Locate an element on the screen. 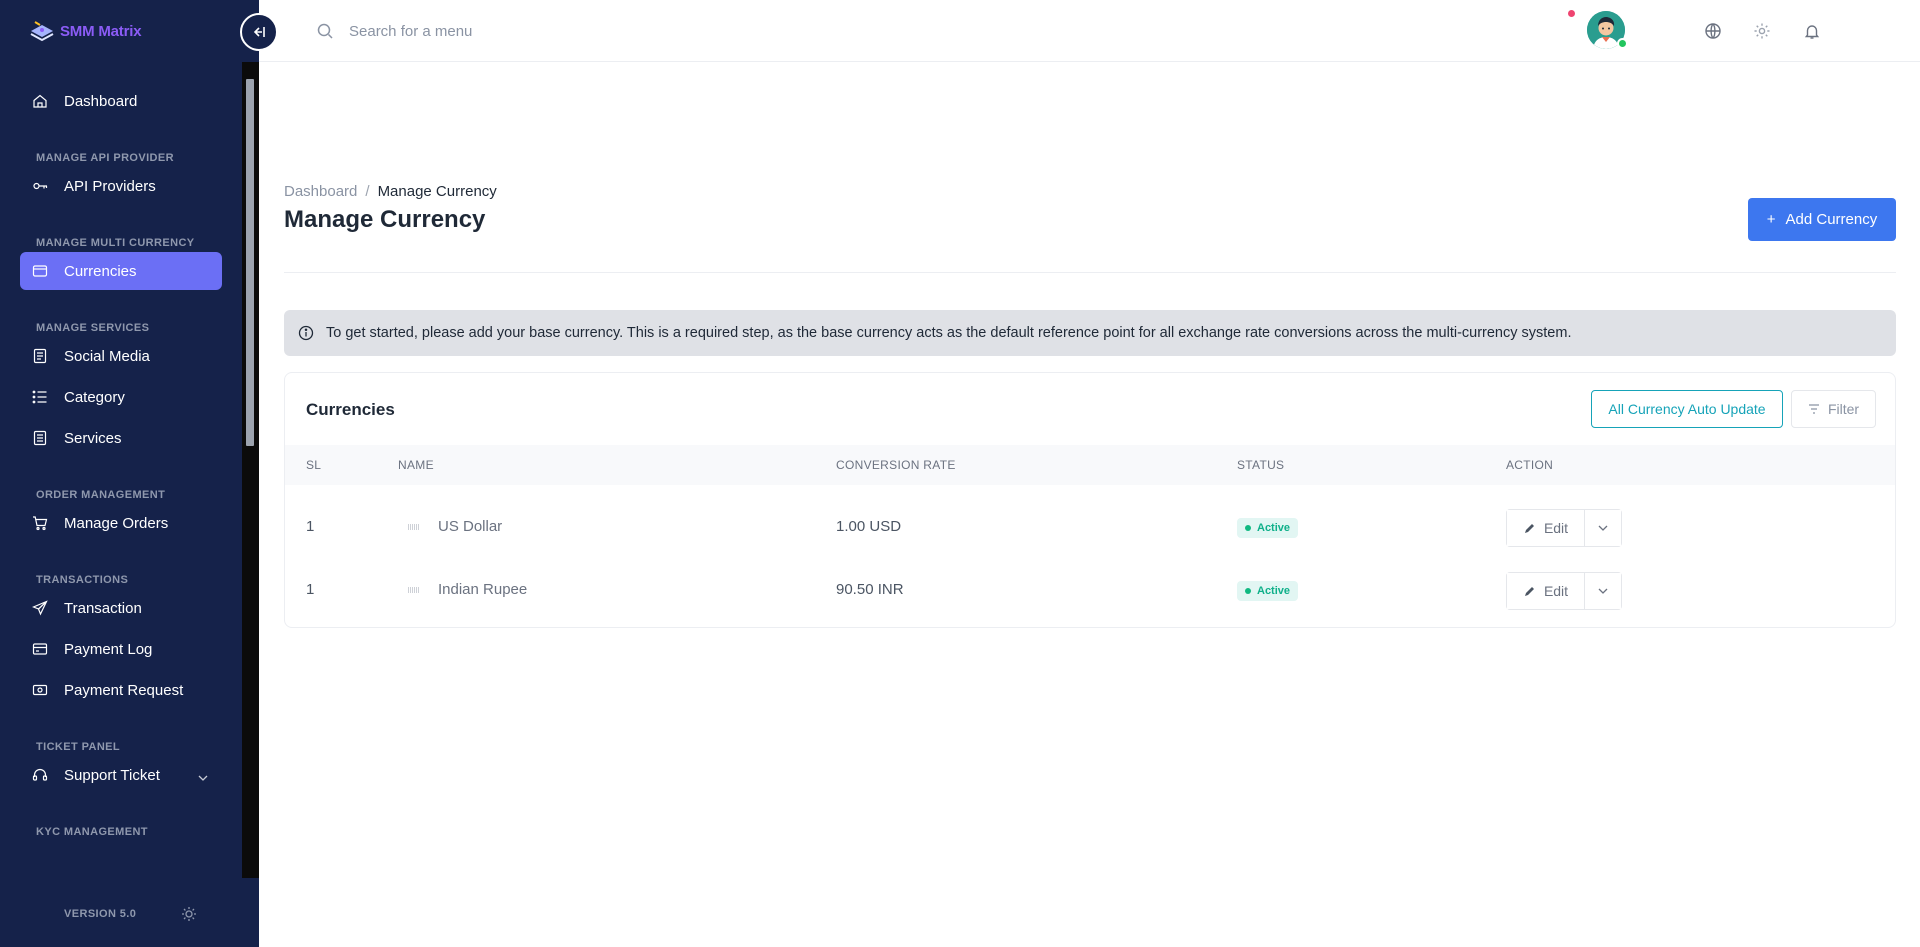  sidebar-item-services: Services is located at coordinates (121, 438).